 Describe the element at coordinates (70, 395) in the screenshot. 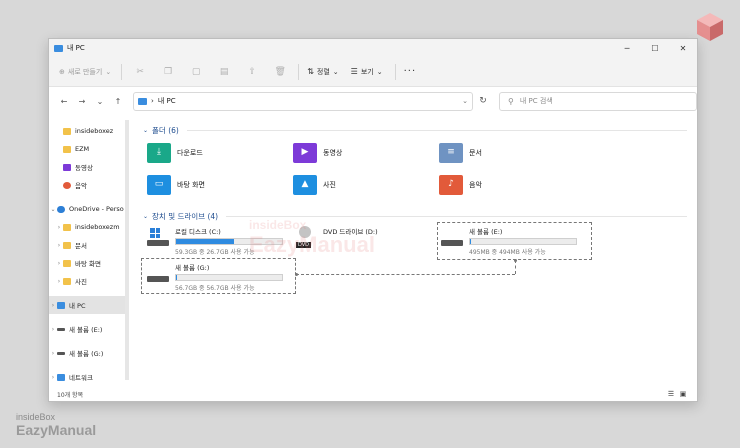

I see `item-count: 10개 항목` at that location.